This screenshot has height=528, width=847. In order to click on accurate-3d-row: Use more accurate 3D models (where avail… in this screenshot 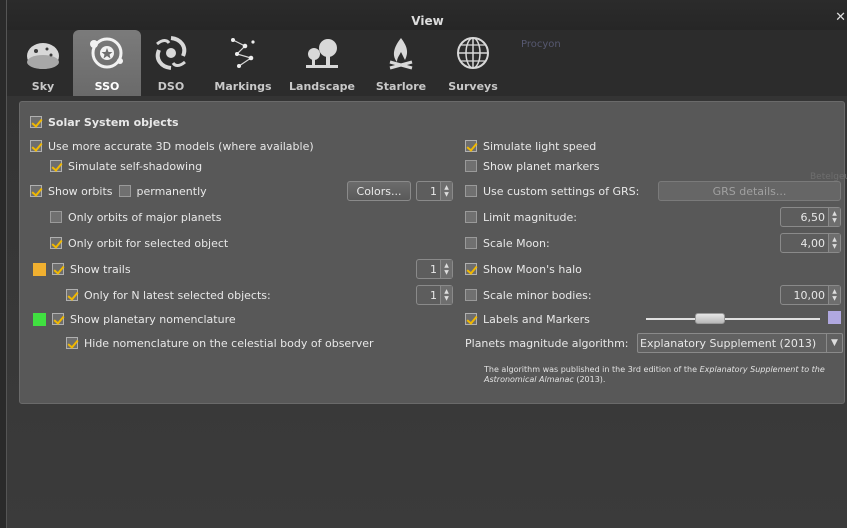, I will do `click(172, 146)`.